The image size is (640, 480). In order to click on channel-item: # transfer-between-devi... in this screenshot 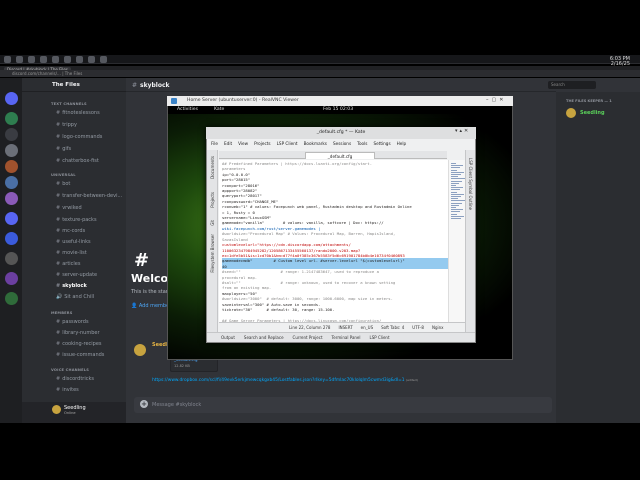, I will do `click(89, 196)`.